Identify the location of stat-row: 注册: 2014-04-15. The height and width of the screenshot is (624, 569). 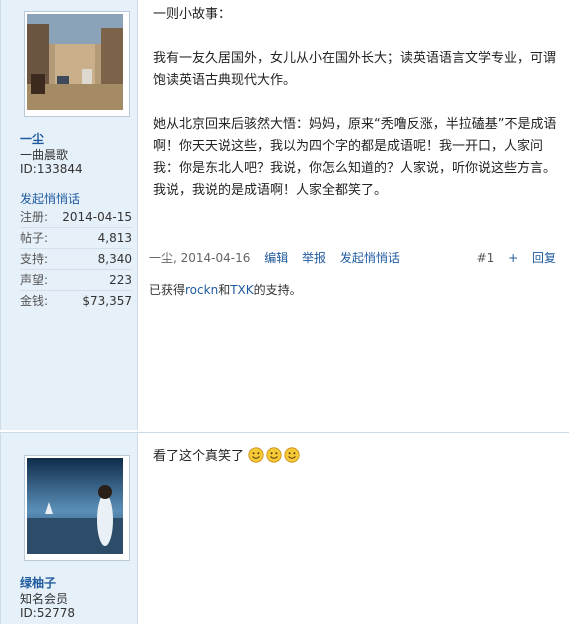
(76, 217).